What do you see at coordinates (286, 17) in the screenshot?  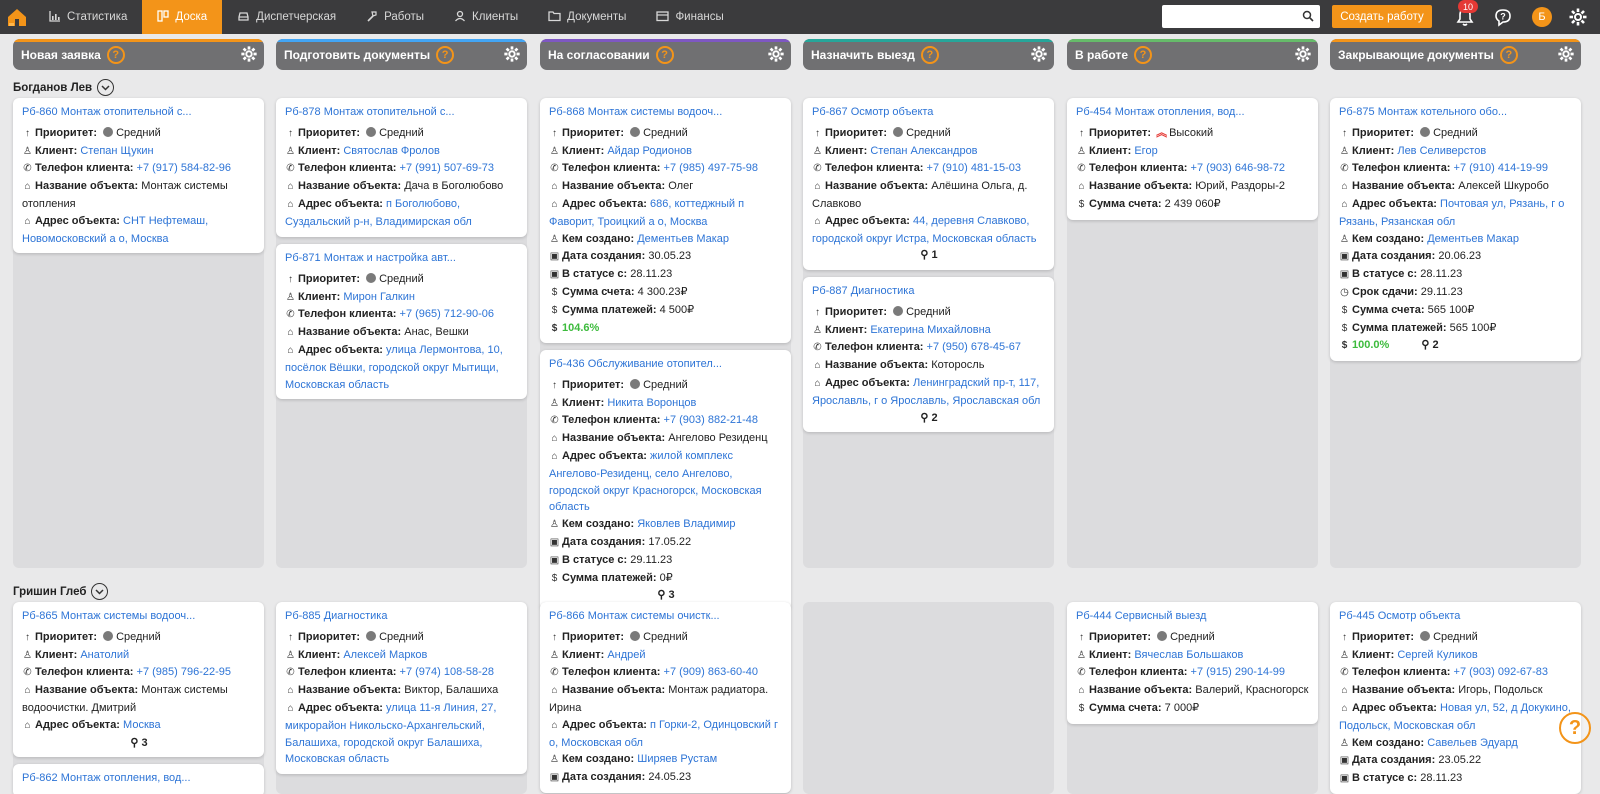 I see `nav-item-2: Диспетчерская` at bounding box center [286, 17].